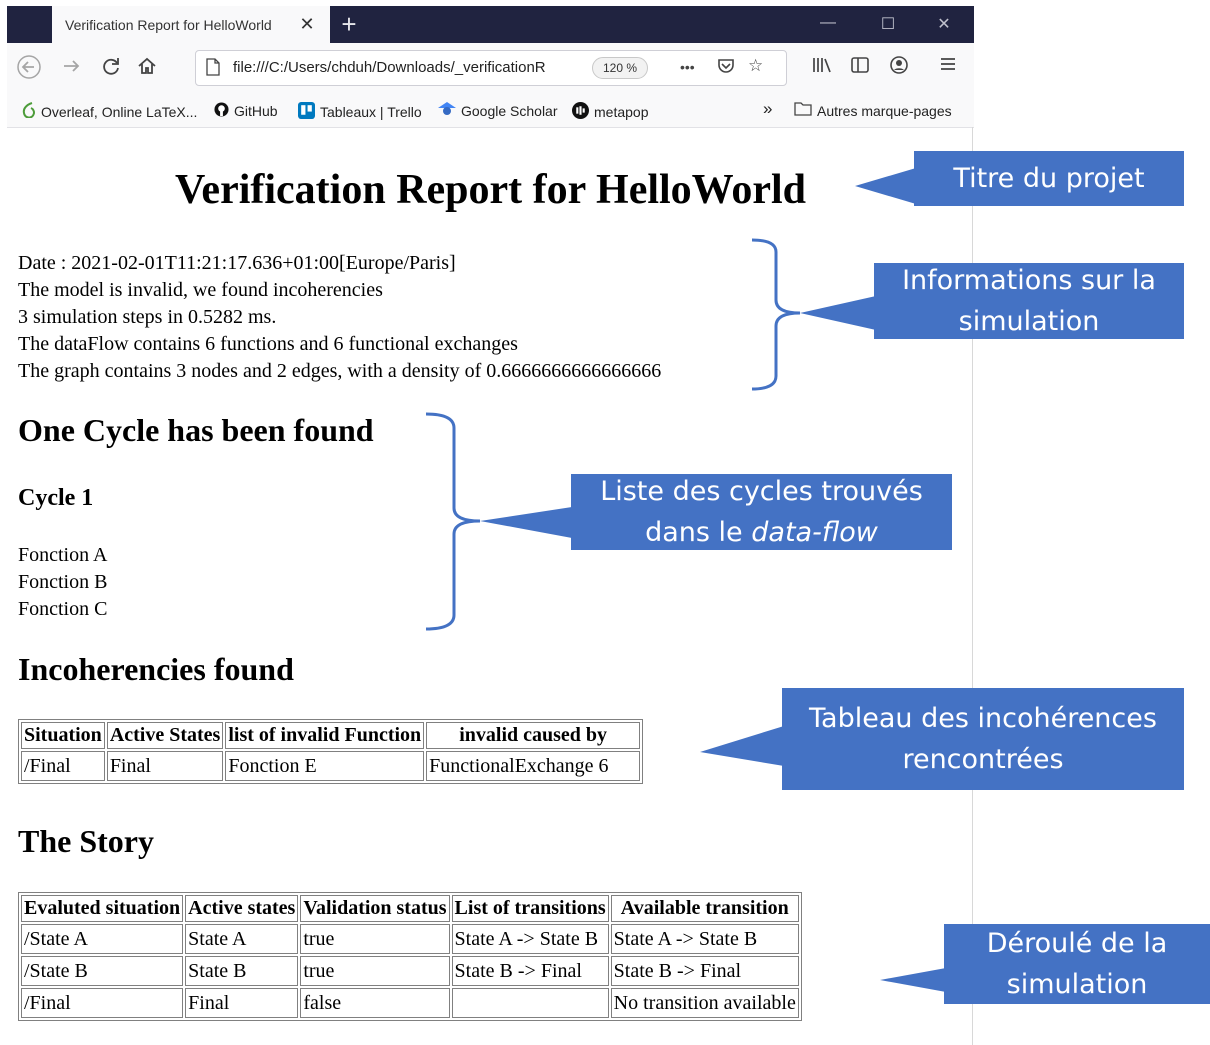  Describe the element at coordinates (533, 735) in the screenshot. I see `column-header: invalid caused by` at that location.